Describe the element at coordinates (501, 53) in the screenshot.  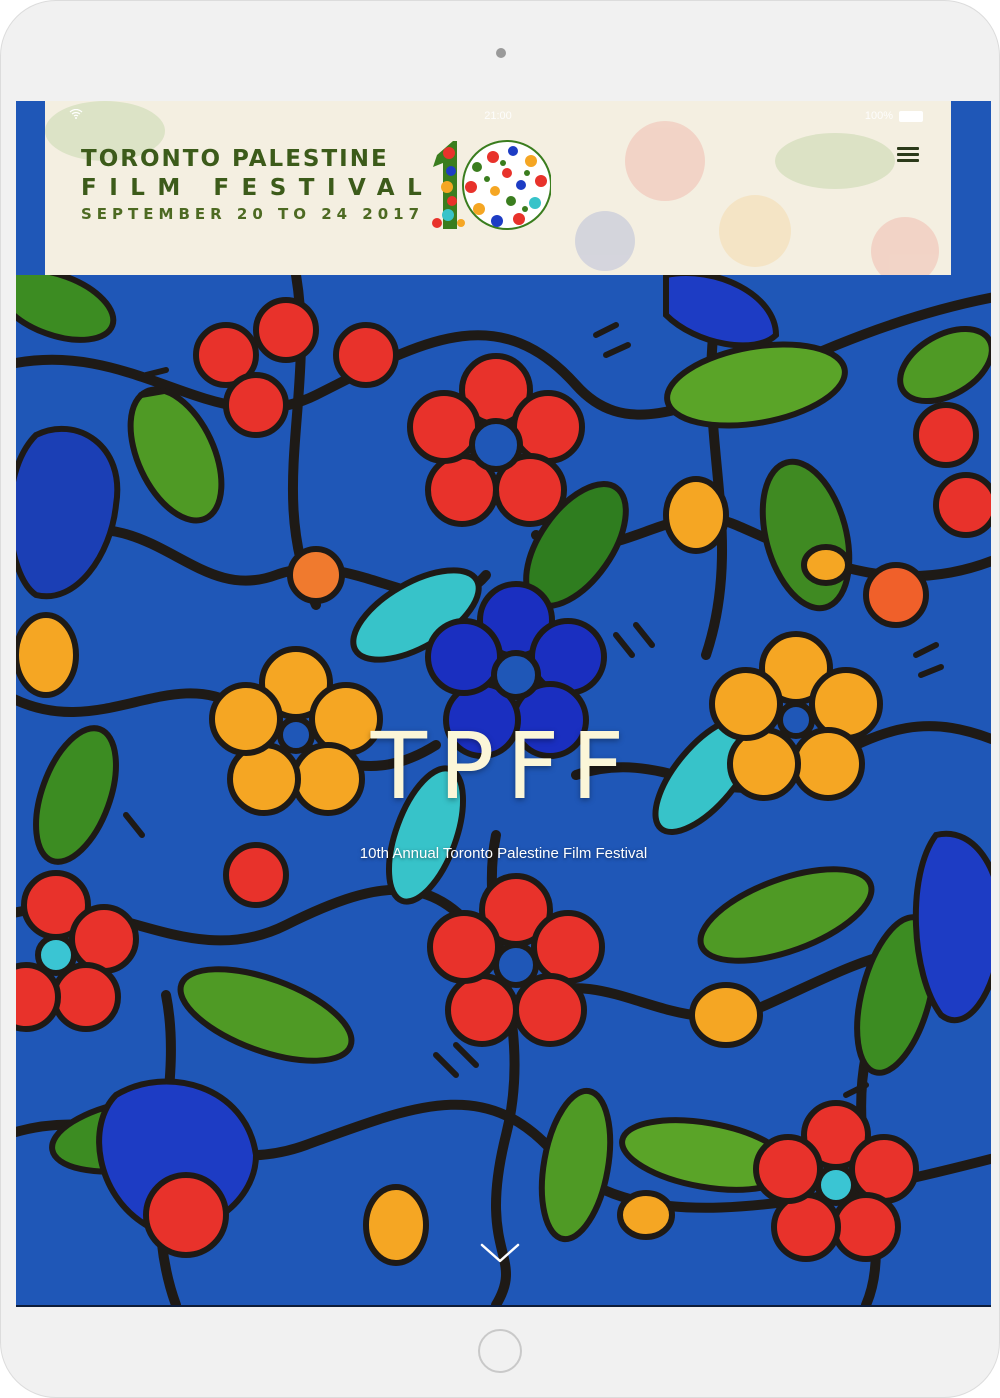
I see `front-camera` at that location.